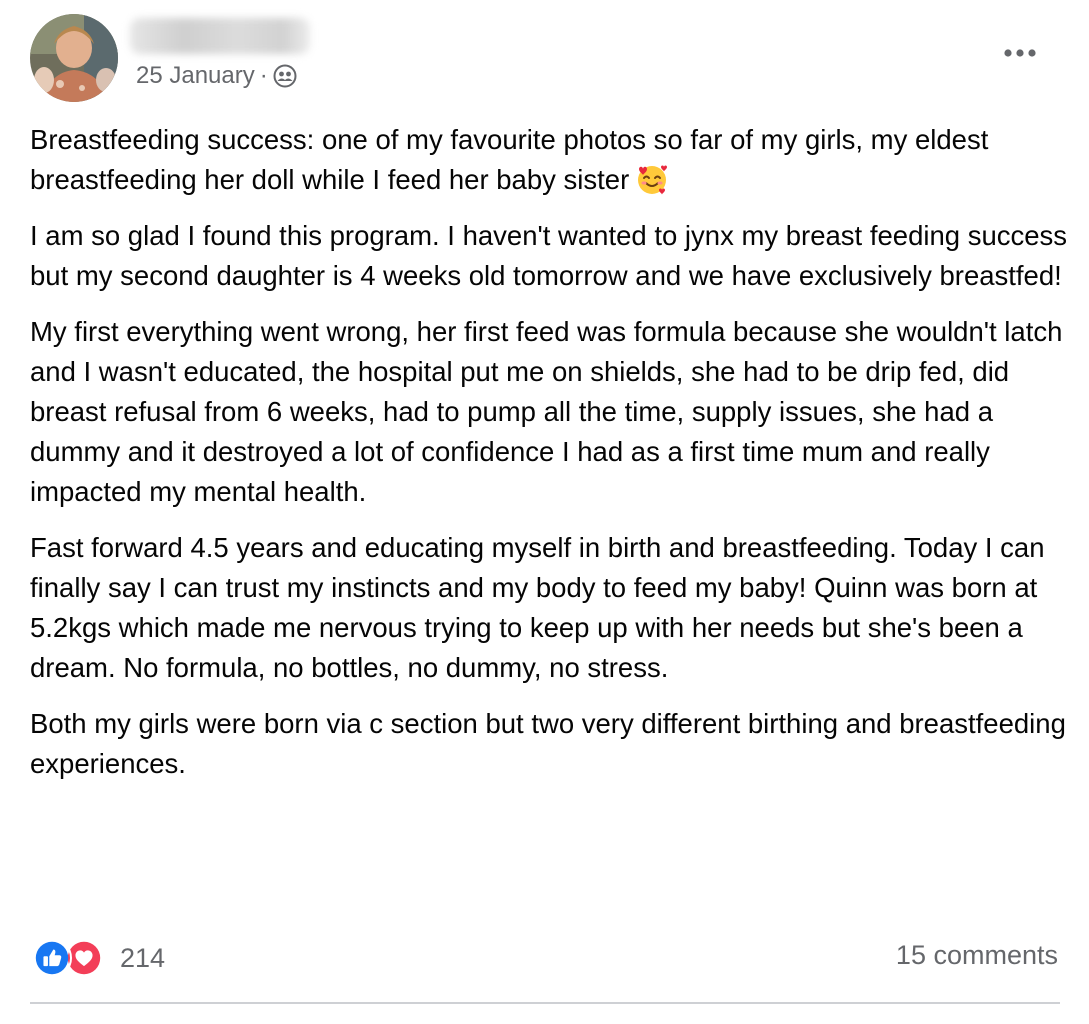 This screenshot has width=1089, height=1024. What do you see at coordinates (52, 958) in the screenshot?
I see `like-icon` at bounding box center [52, 958].